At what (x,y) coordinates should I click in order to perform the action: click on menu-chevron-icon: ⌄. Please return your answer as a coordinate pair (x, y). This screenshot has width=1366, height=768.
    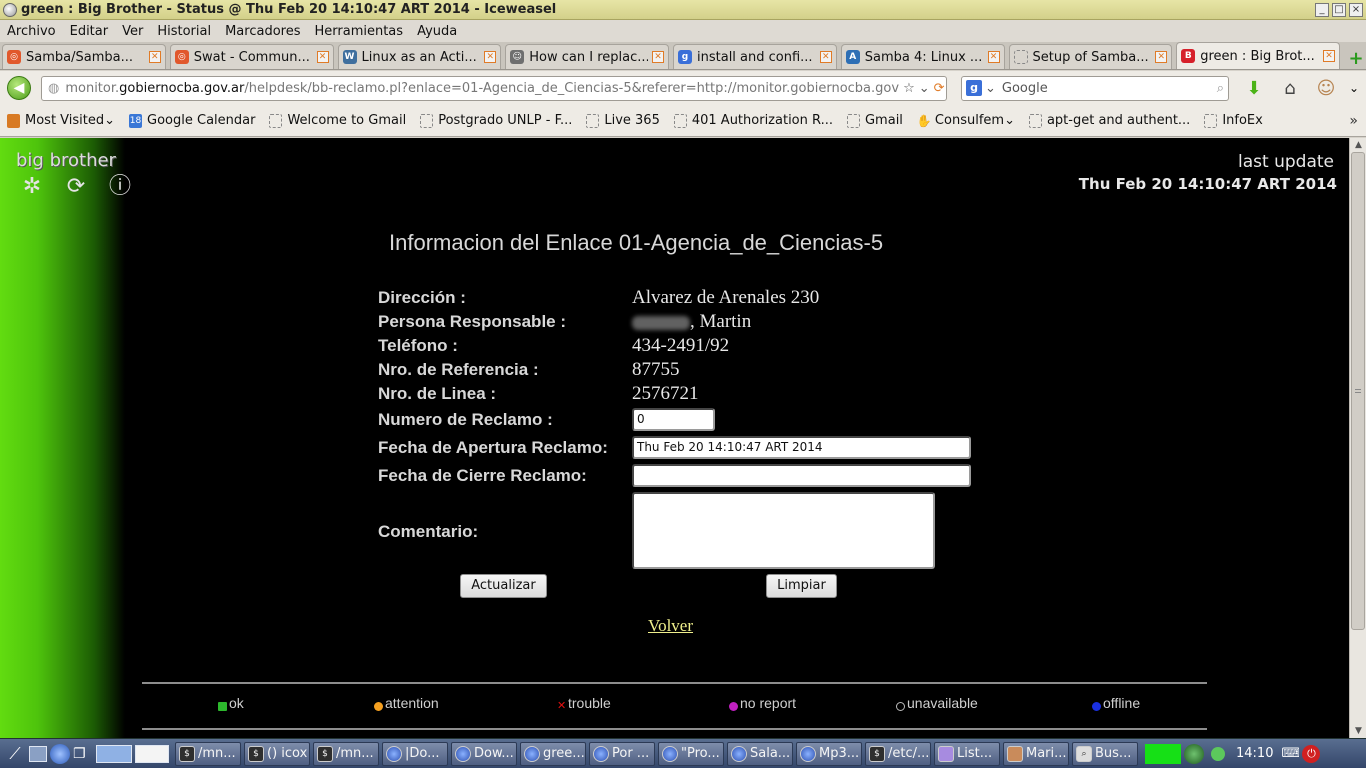
    Looking at the image, I should click on (1354, 88).